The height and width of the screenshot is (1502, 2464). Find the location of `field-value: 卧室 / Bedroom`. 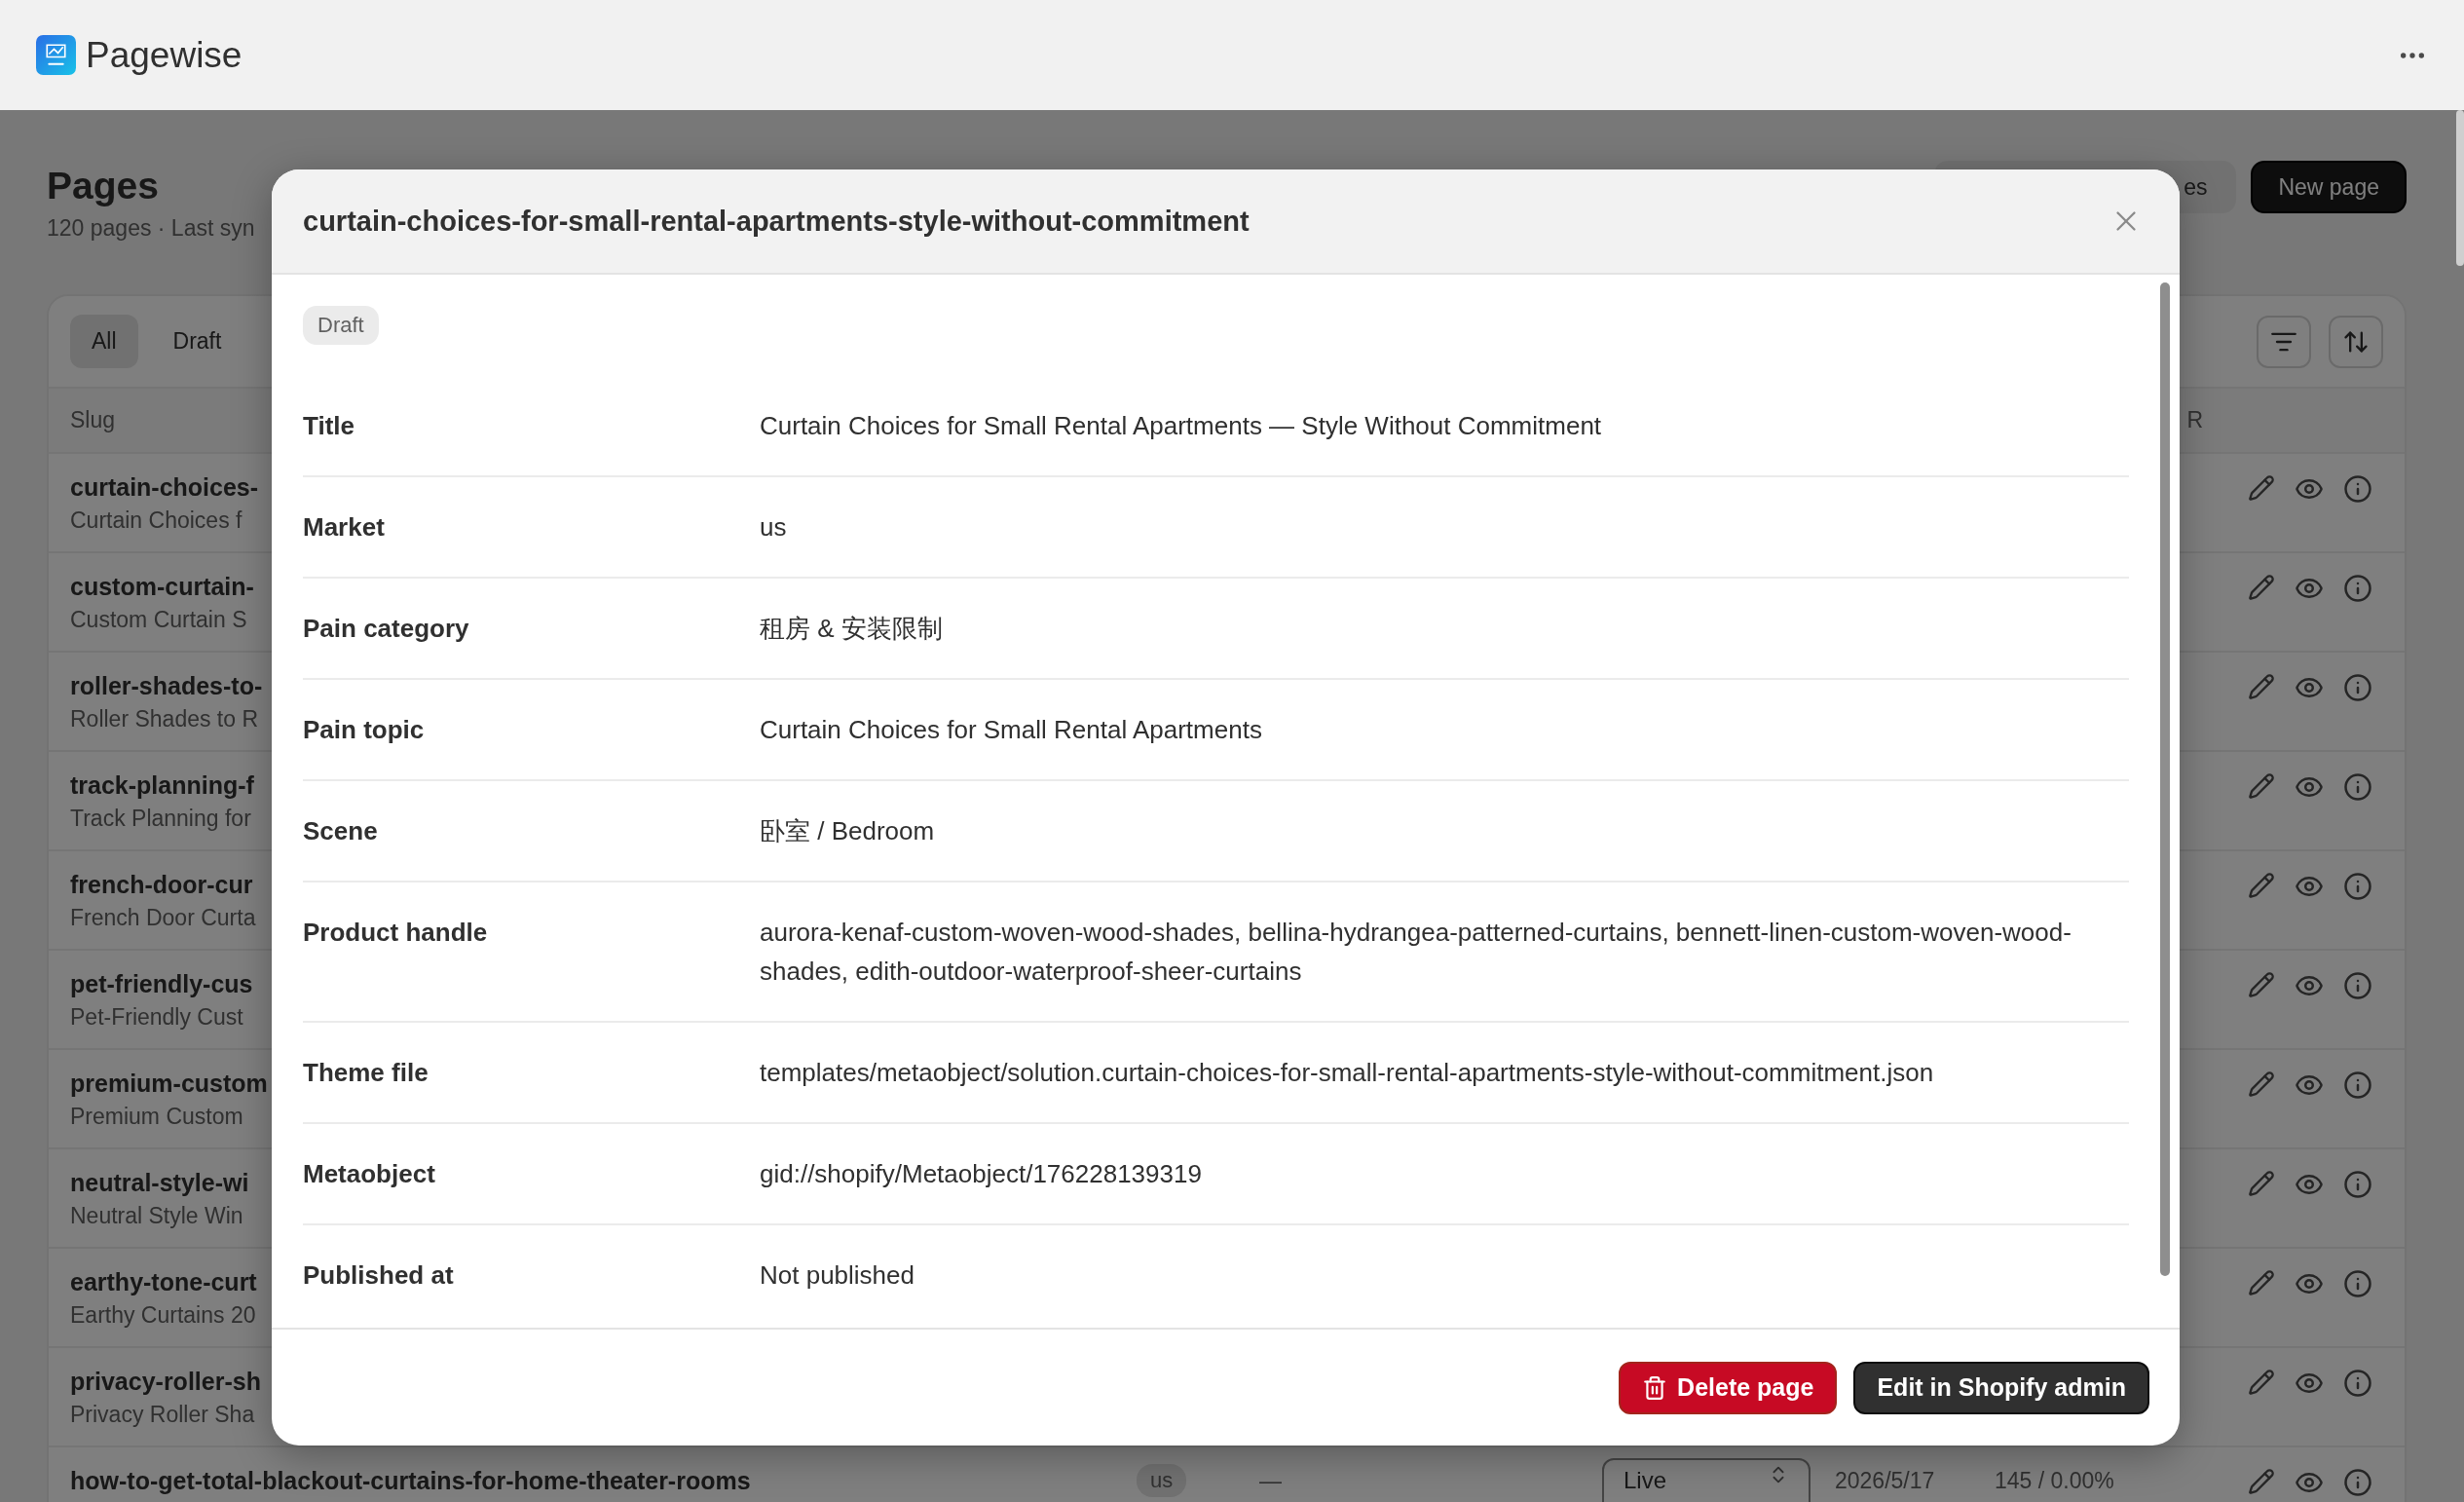

field-value: 卧室 / Bedroom is located at coordinates (848, 831).